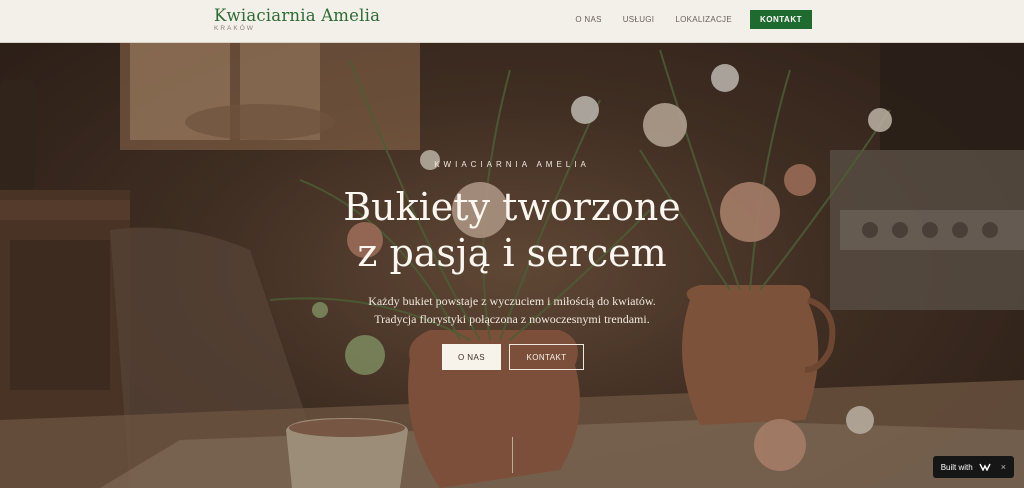 The image size is (1024, 488). What do you see at coordinates (588, 19) in the screenshot?
I see `nav-item-about: O NAS` at bounding box center [588, 19].